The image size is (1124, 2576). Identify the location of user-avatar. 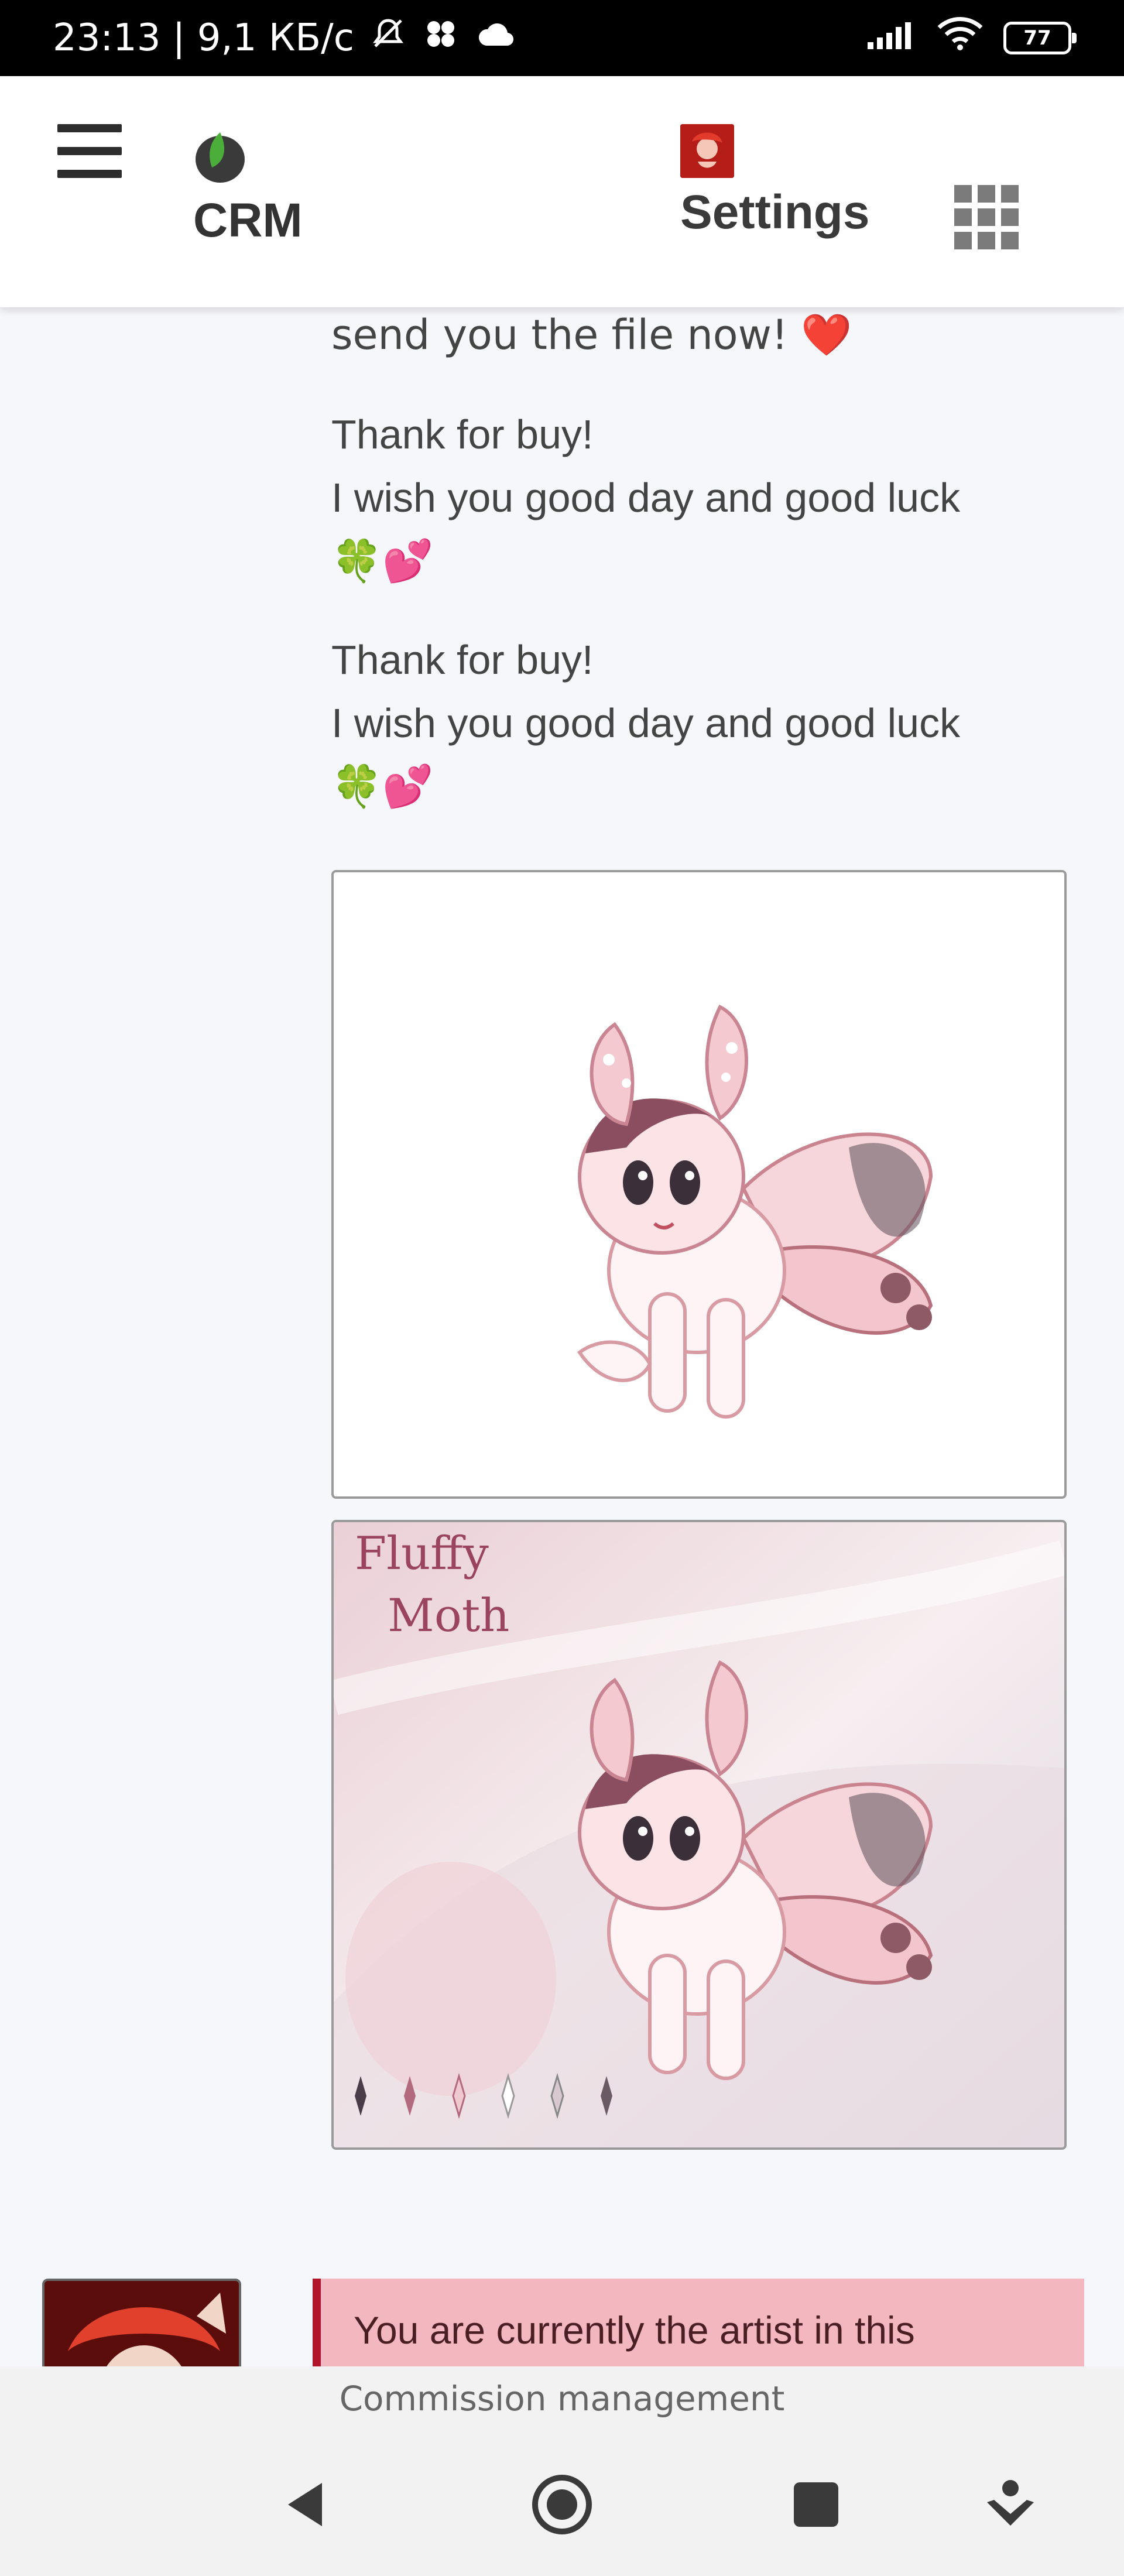
(707, 151).